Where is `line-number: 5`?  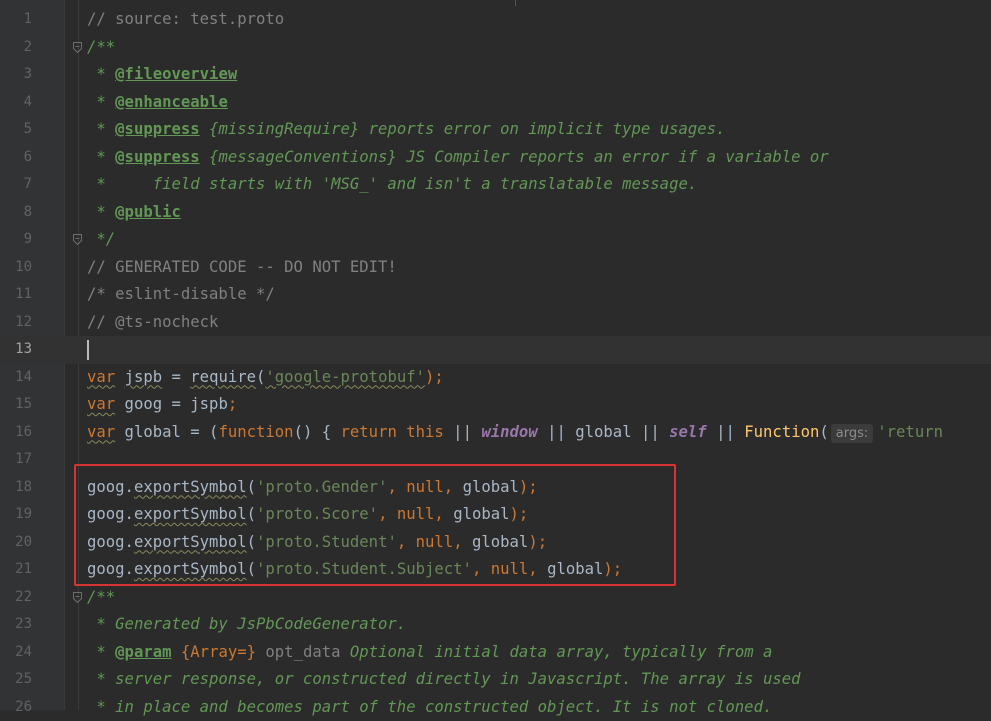 line-number: 5 is located at coordinates (16, 130).